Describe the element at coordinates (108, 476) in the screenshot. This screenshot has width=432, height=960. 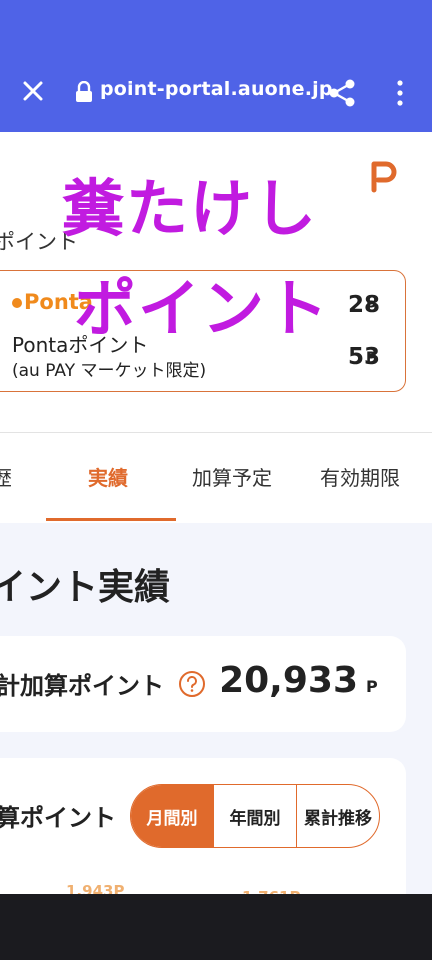
I see `tab-results: 実績` at that location.